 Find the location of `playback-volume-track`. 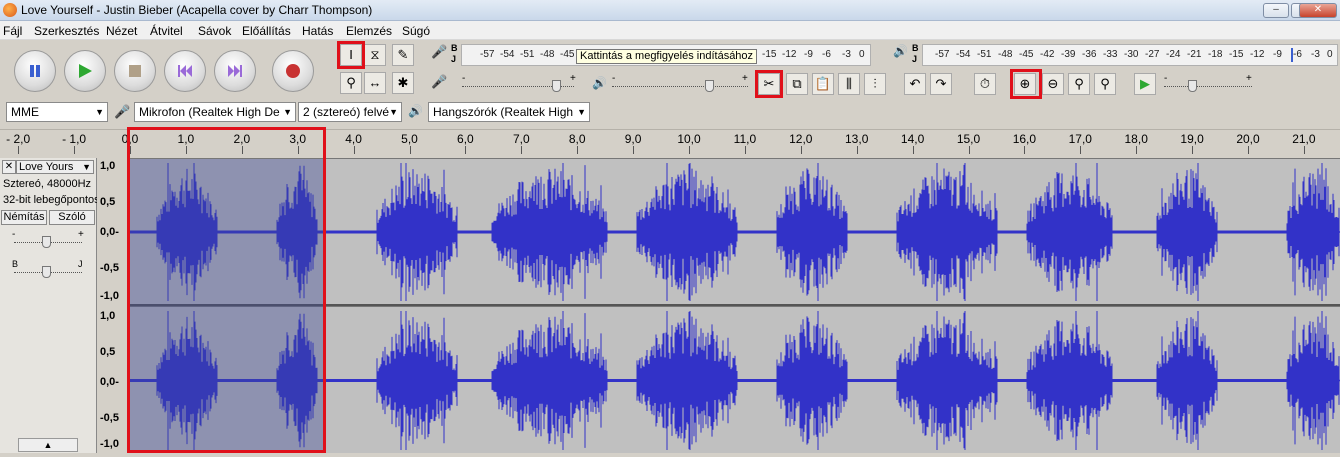

playback-volume-track is located at coordinates (680, 86).